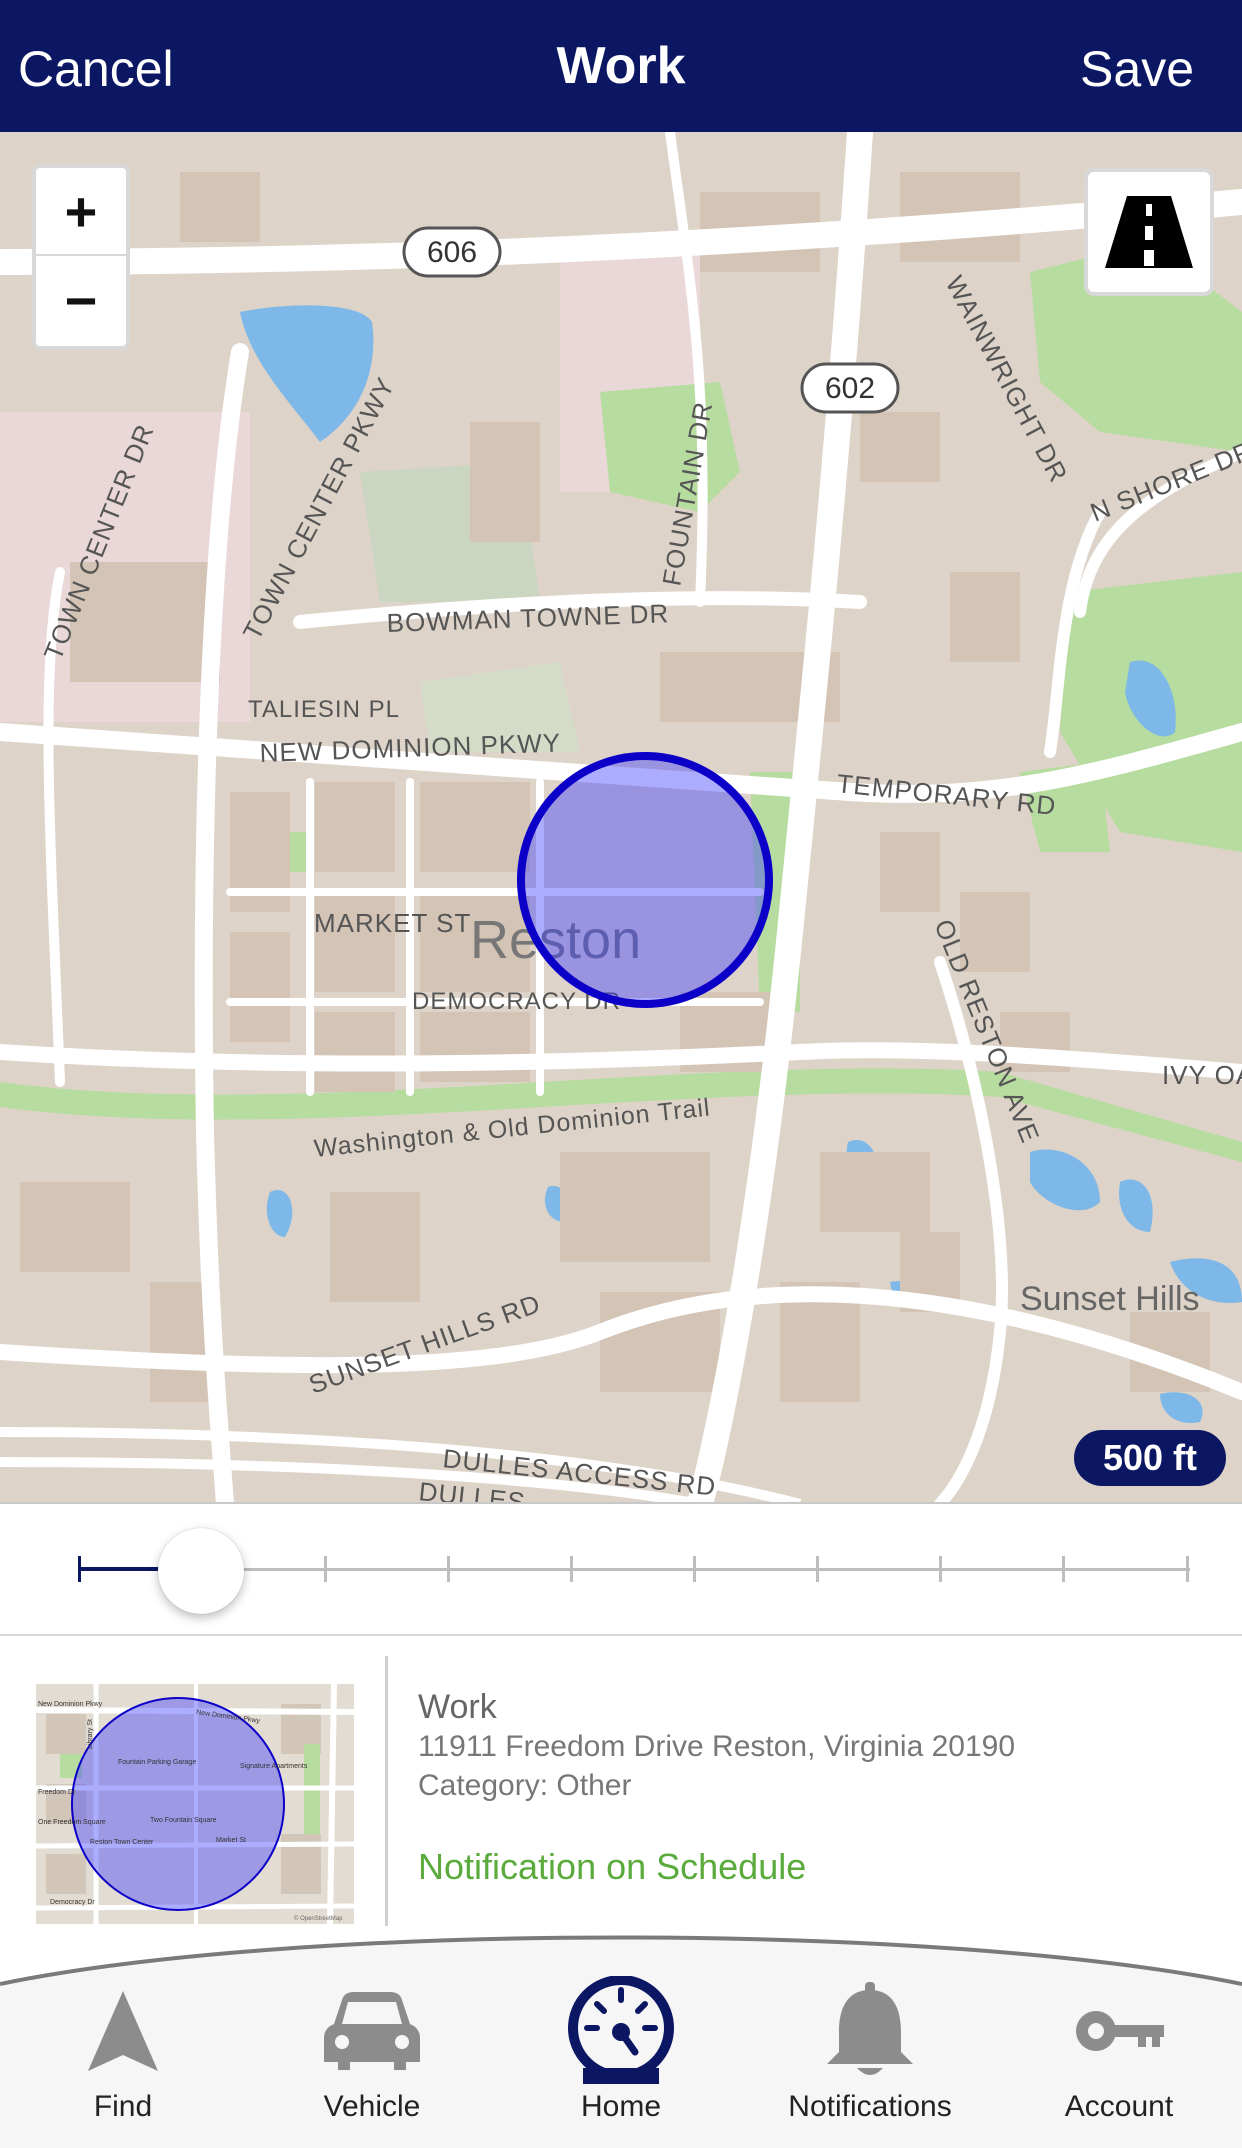 The image size is (1242, 2148). What do you see at coordinates (1150, 1458) in the screenshot?
I see `radius-scale-label: 500 ft` at bounding box center [1150, 1458].